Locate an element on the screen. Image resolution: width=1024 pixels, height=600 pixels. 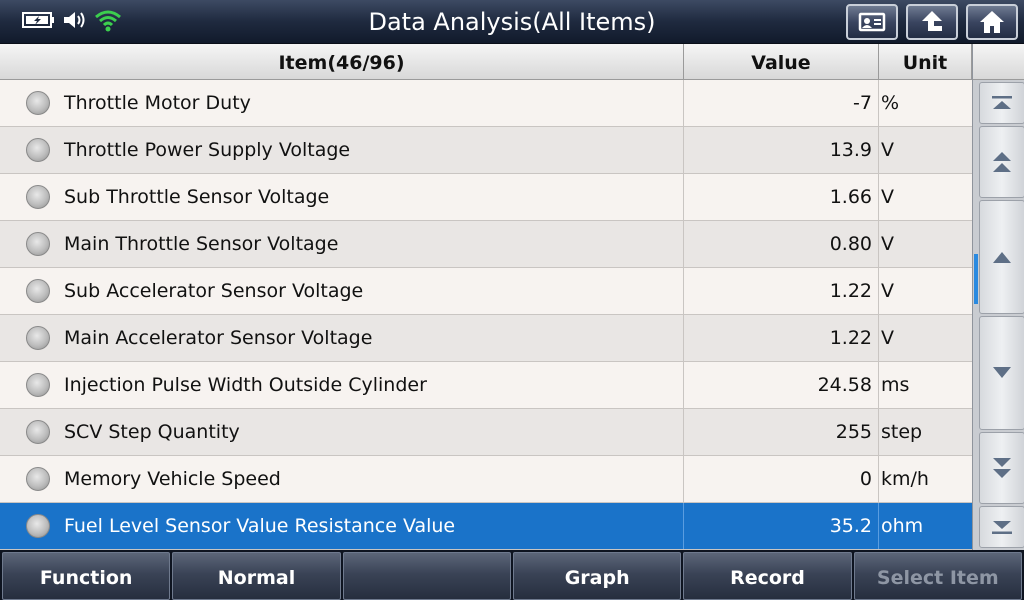
item-cell: Sub Accelerator Sensor Voltage is located at coordinates (342, 291).